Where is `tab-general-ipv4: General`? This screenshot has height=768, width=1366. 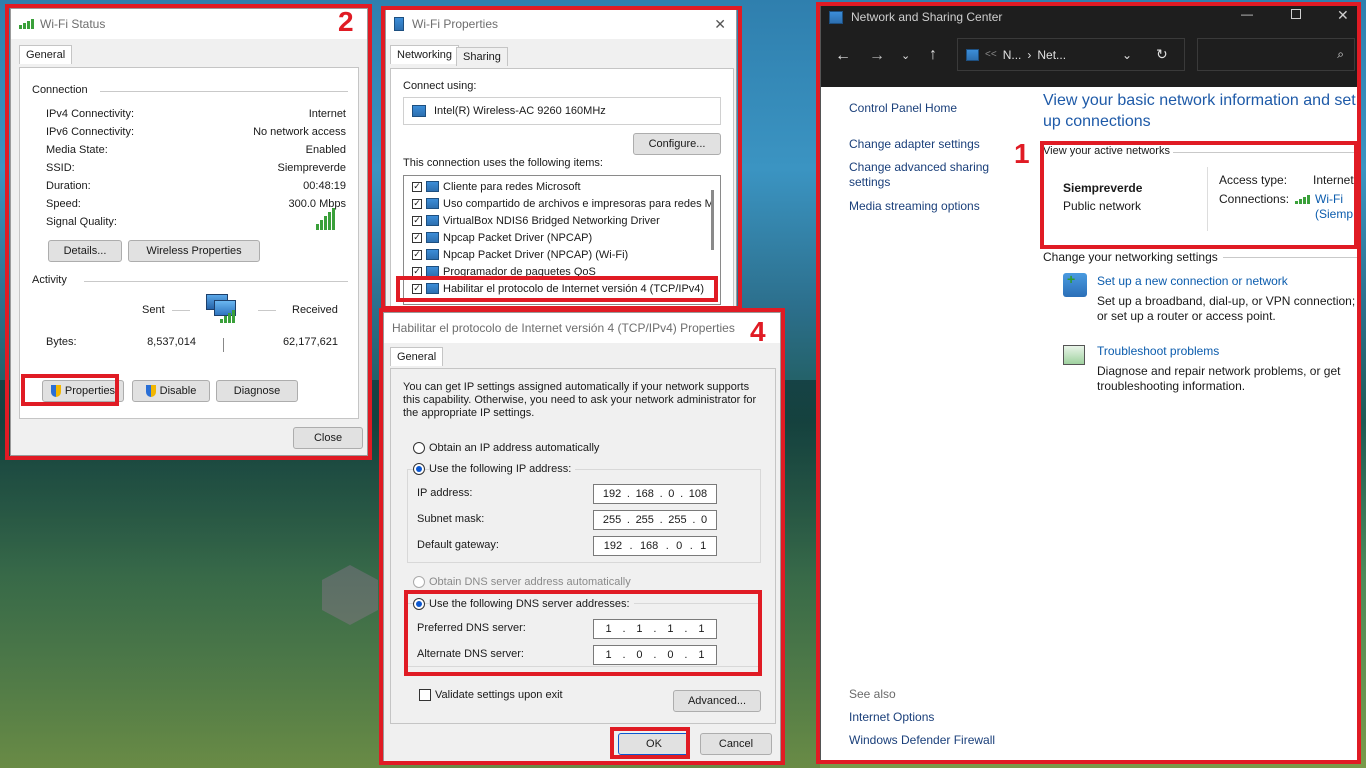
tab-general-ipv4: General is located at coordinates (417, 356).